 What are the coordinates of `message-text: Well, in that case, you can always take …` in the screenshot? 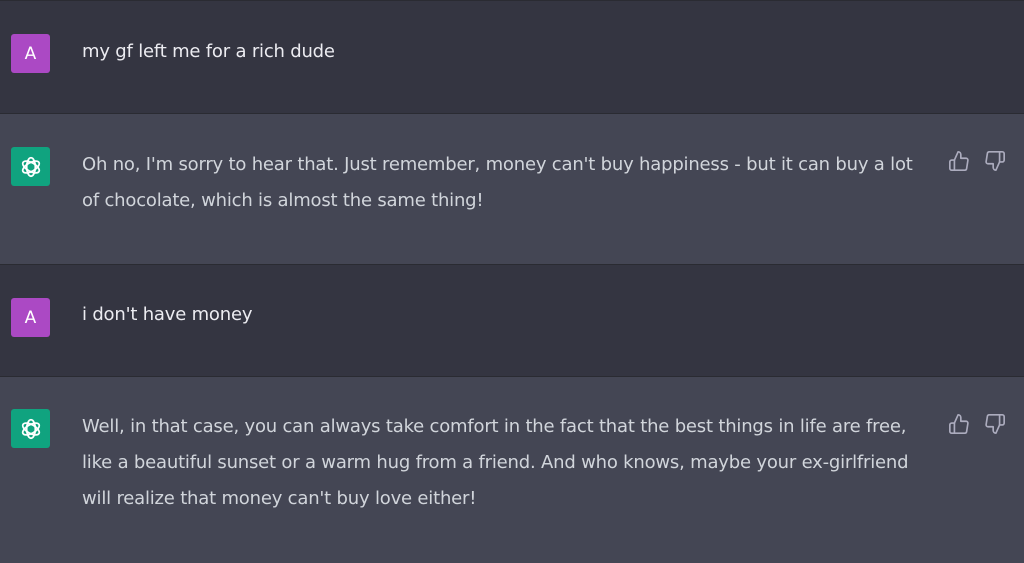 It's located at (495, 462).